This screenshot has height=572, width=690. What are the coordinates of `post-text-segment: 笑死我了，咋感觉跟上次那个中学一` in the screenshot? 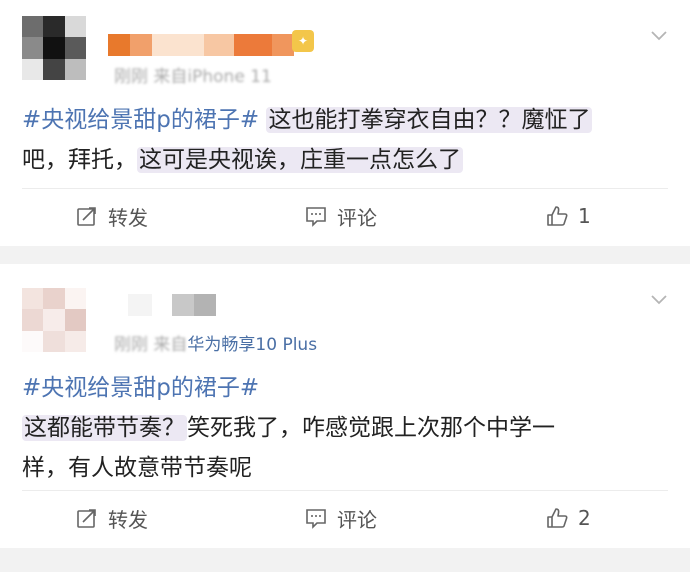 It's located at (371, 428).